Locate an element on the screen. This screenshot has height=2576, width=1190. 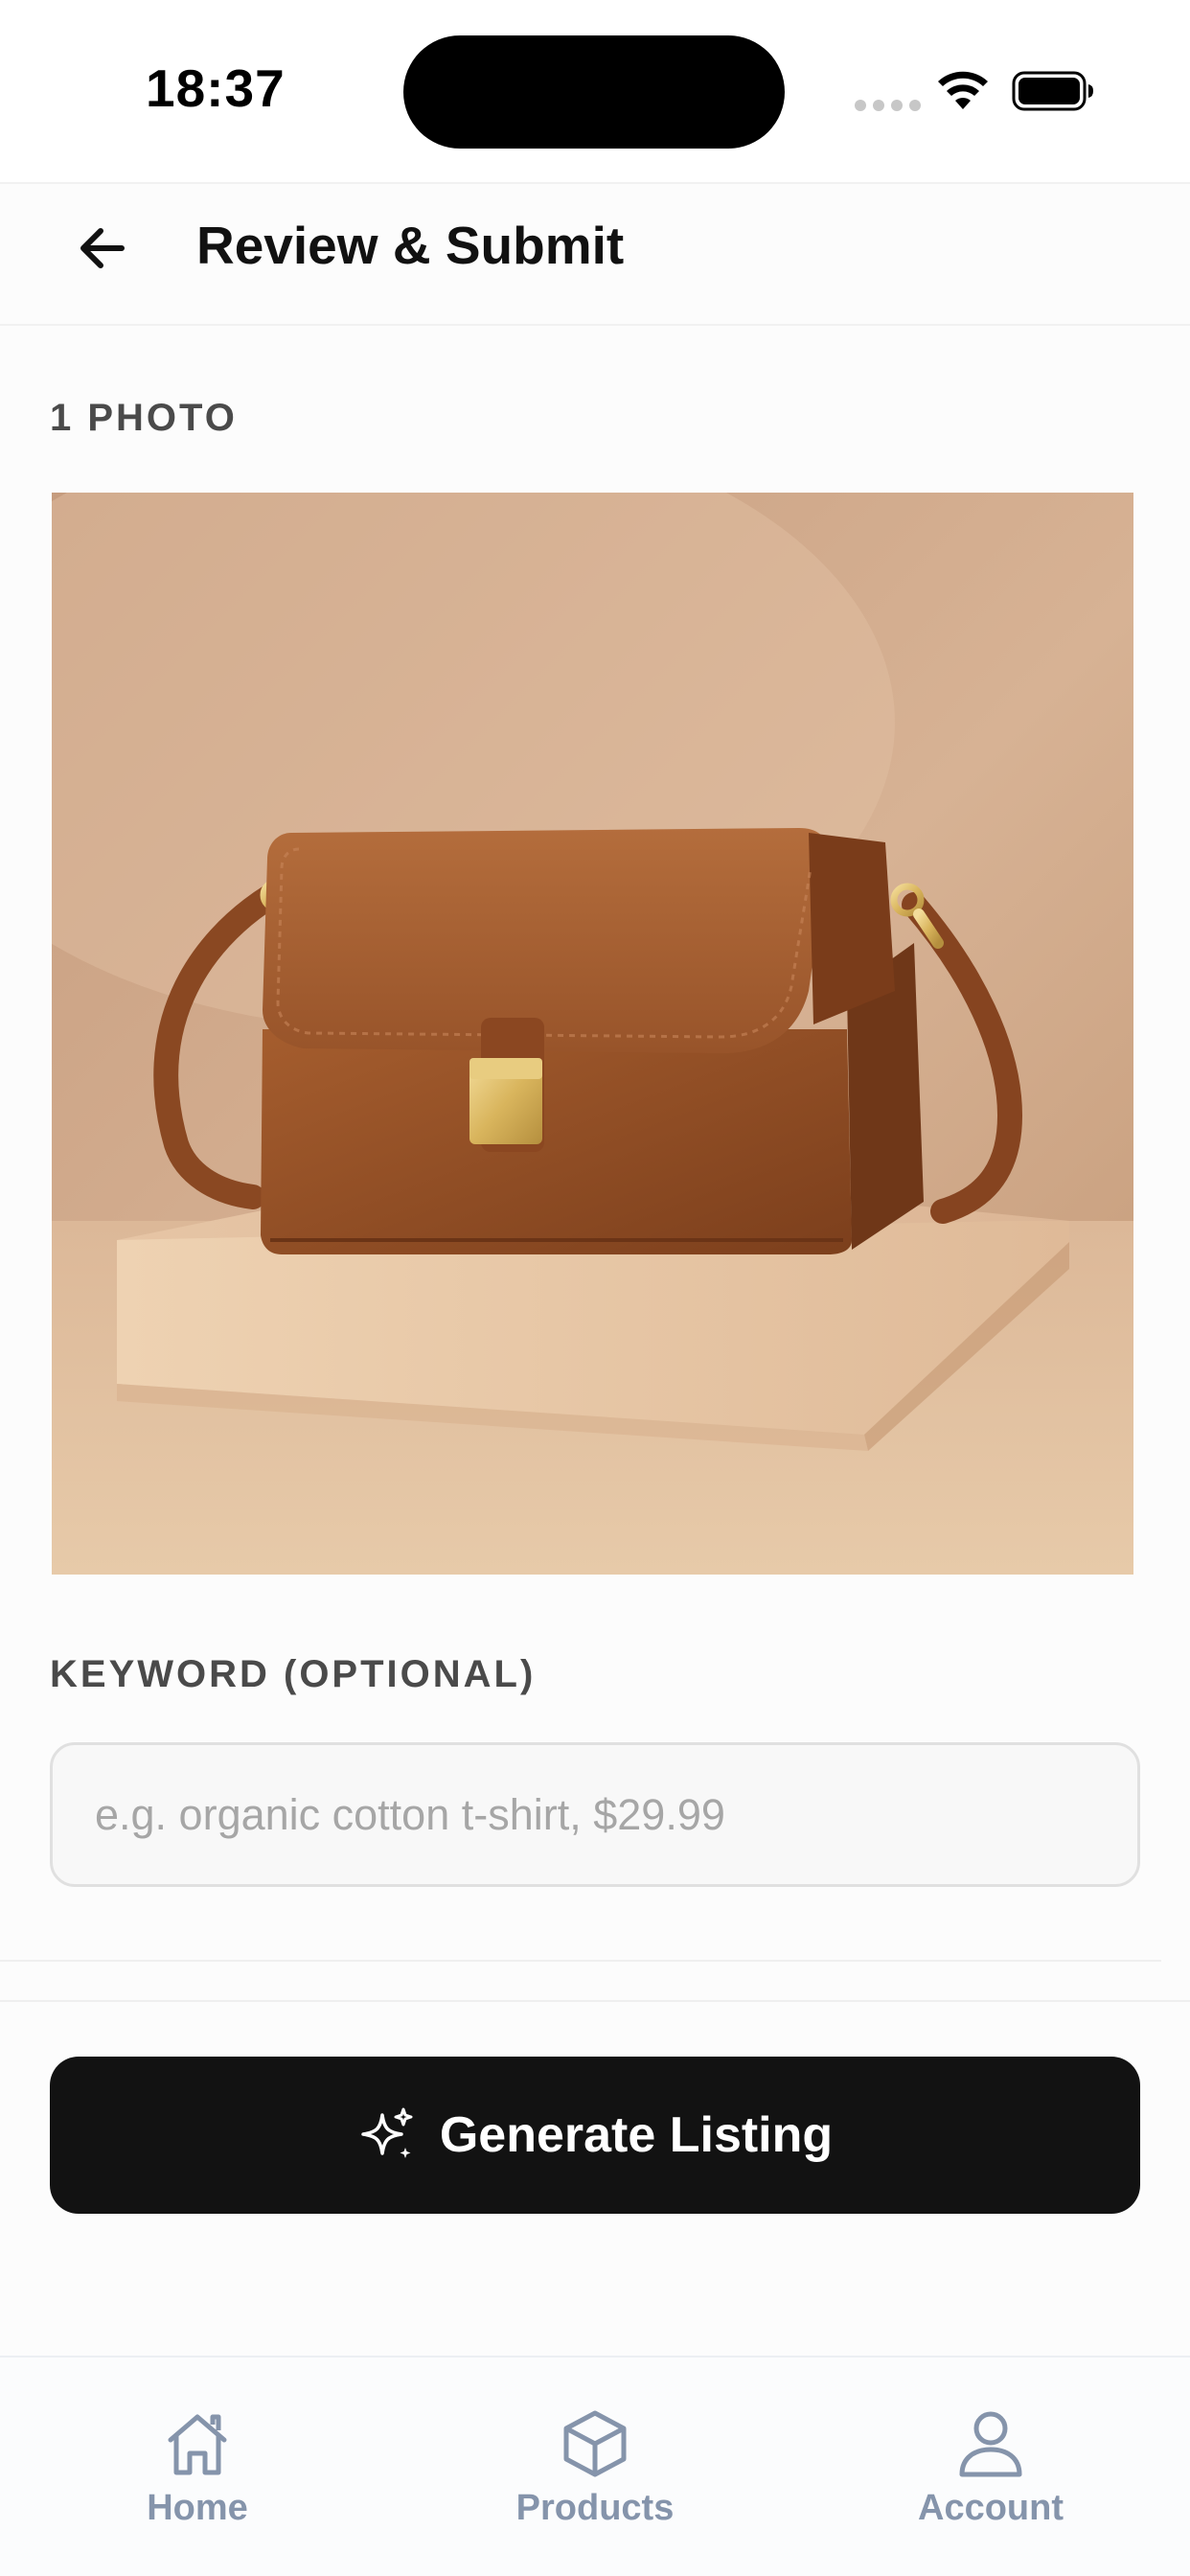
generate-listing-button: Generate Listing is located at coordinates (595, 2135).